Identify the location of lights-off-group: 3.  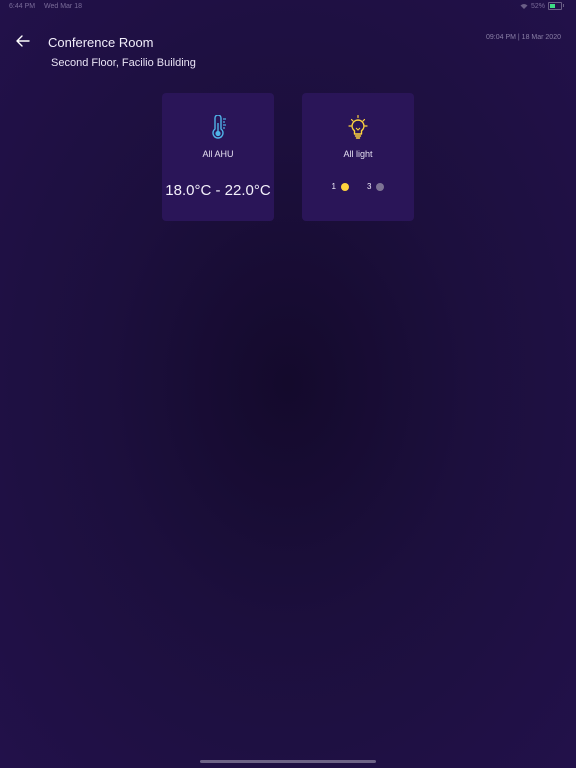
(376, 186).